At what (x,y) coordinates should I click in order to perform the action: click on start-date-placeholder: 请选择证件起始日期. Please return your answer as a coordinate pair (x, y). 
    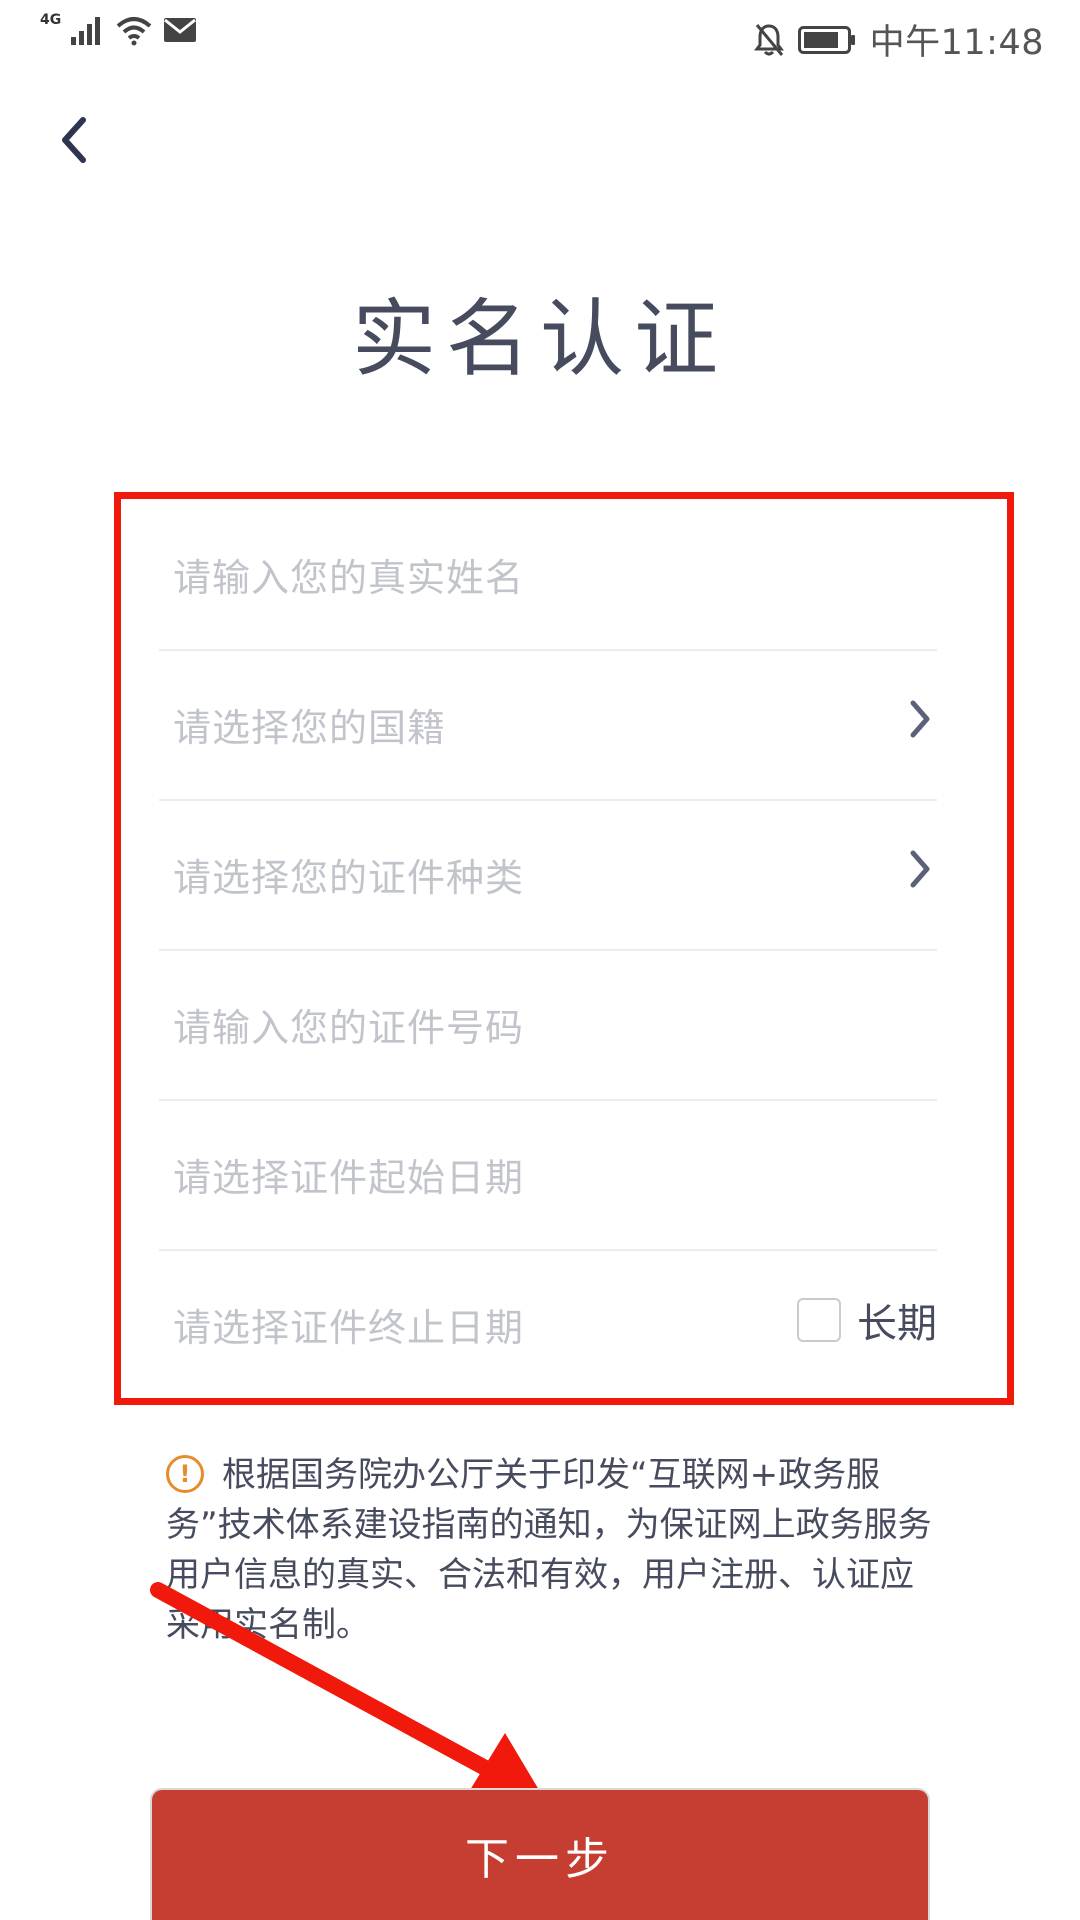
    Looking at the image, I should click on (349, 1178).